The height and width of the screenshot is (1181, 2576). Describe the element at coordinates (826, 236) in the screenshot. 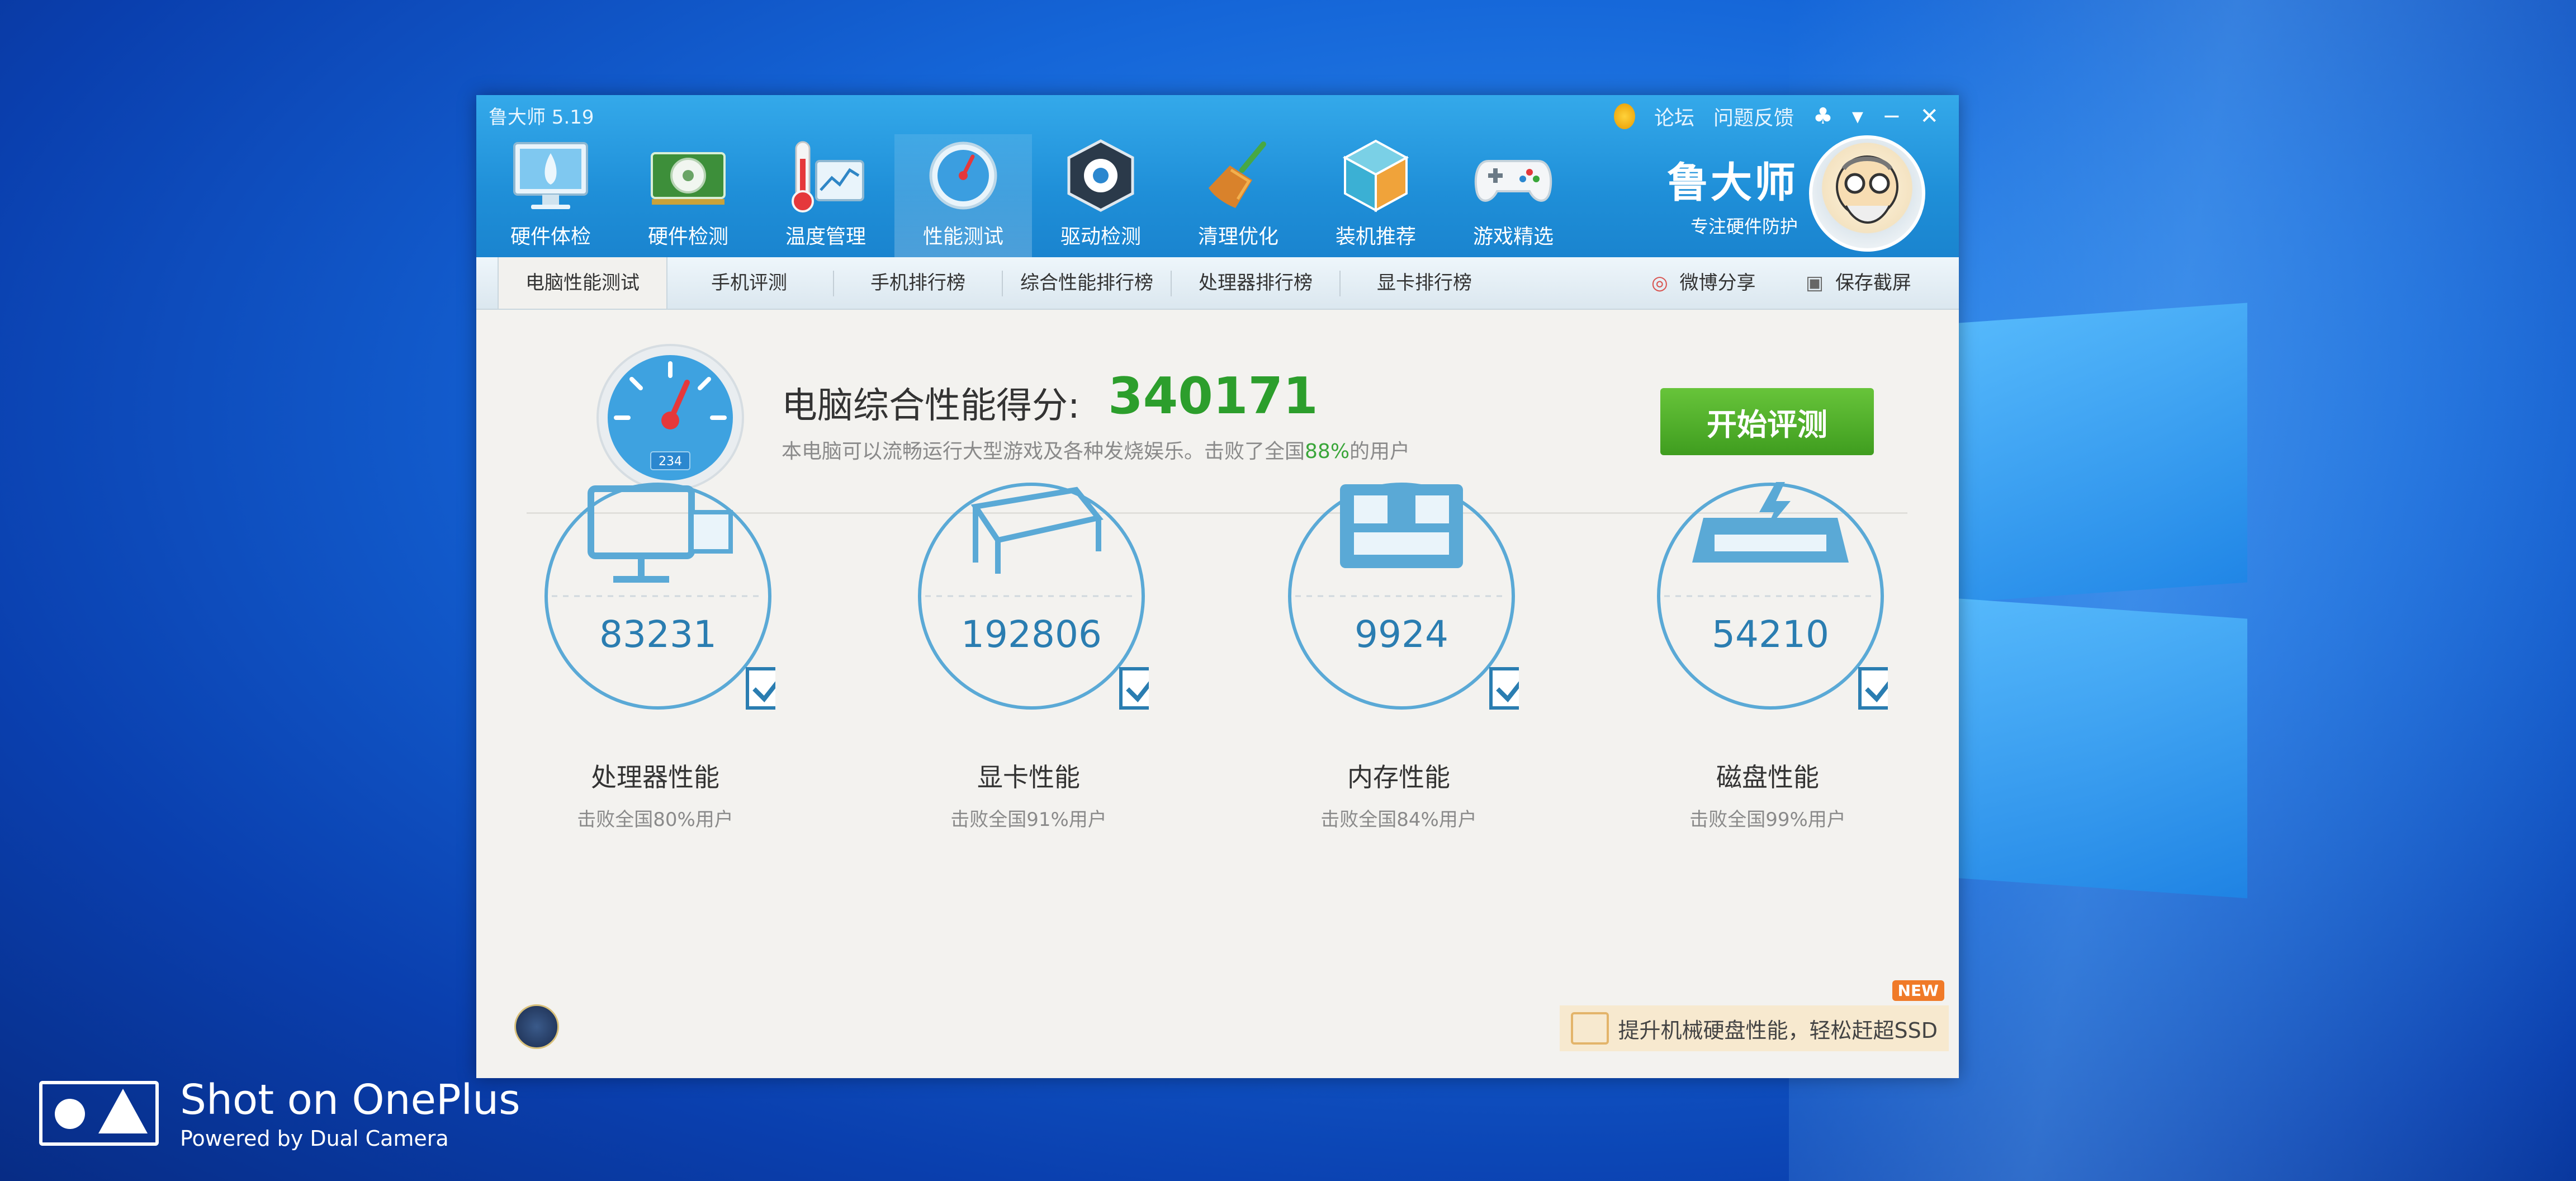

I see `nav-label: 温度管理` at that location.